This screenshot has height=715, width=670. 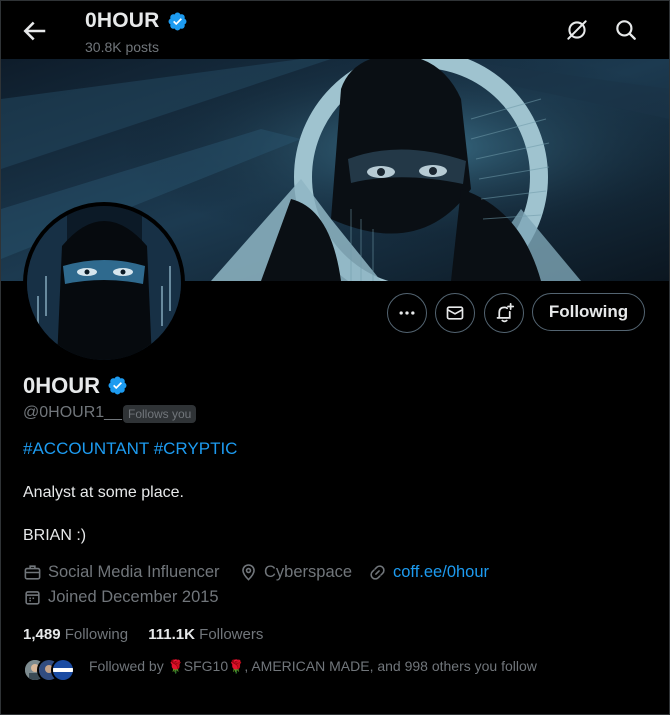 I want to click on profile-website: coff.ee/0hour, so click(x=428, y=572).